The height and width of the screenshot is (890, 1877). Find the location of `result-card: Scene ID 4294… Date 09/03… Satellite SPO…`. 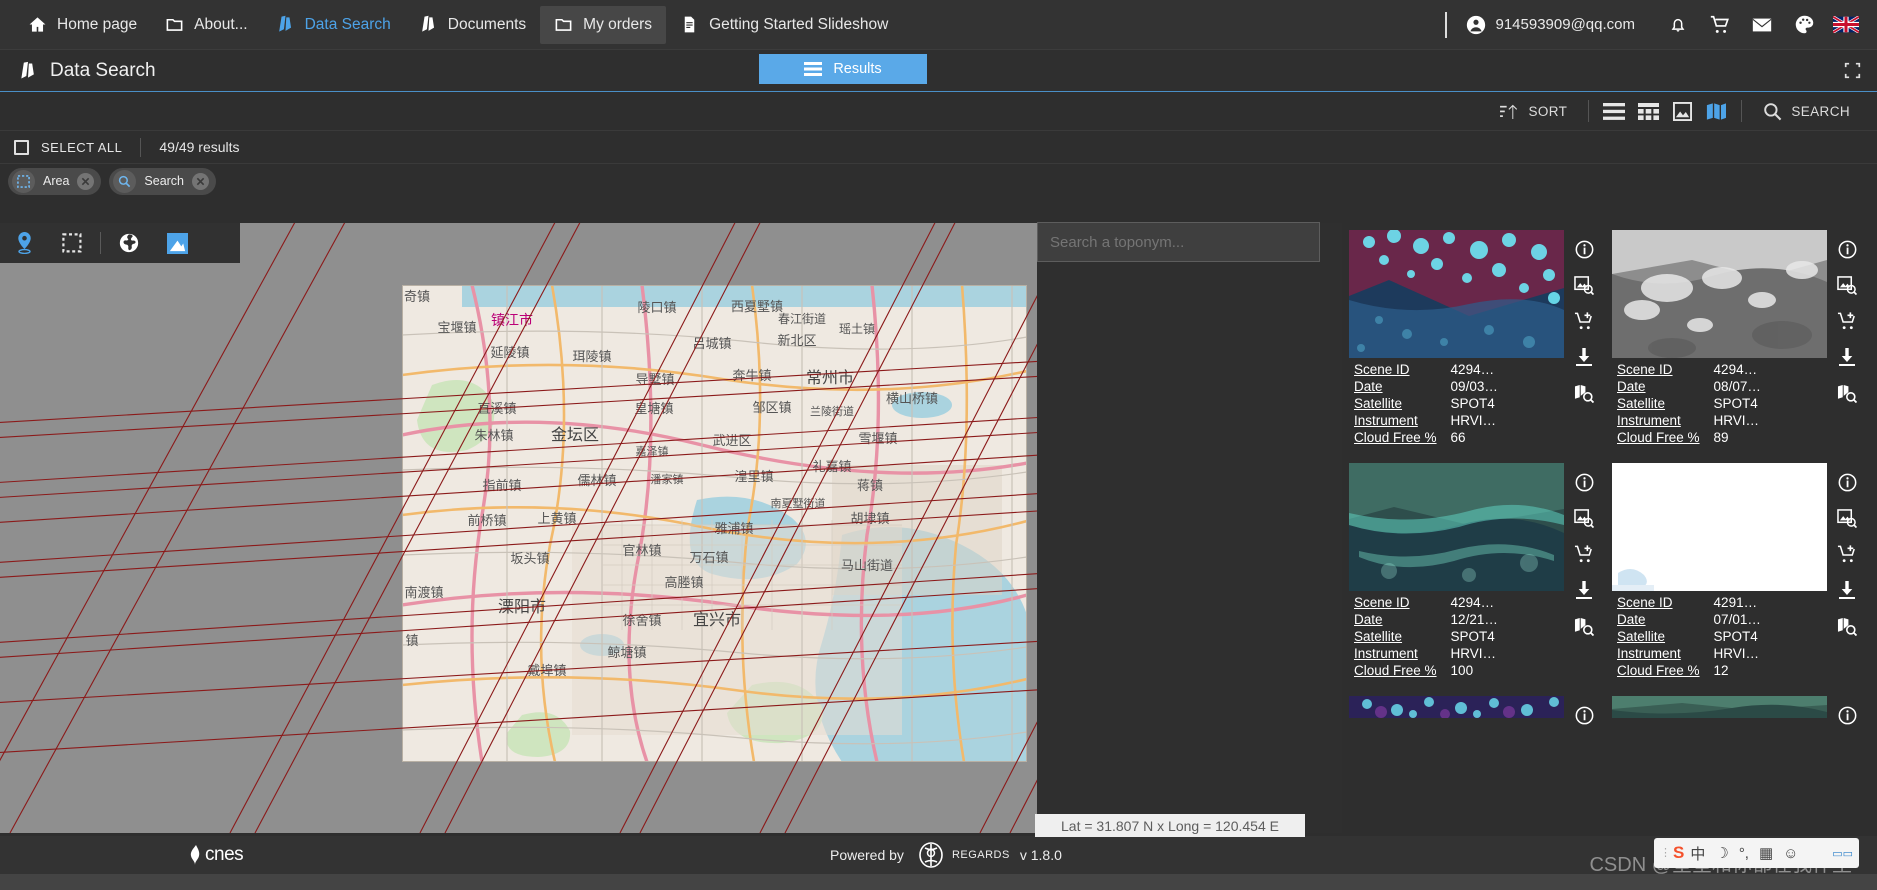

result-card: Scene ID 4294… Date 09/03… Satellite SPO… is located at coordinates (1476, 338).